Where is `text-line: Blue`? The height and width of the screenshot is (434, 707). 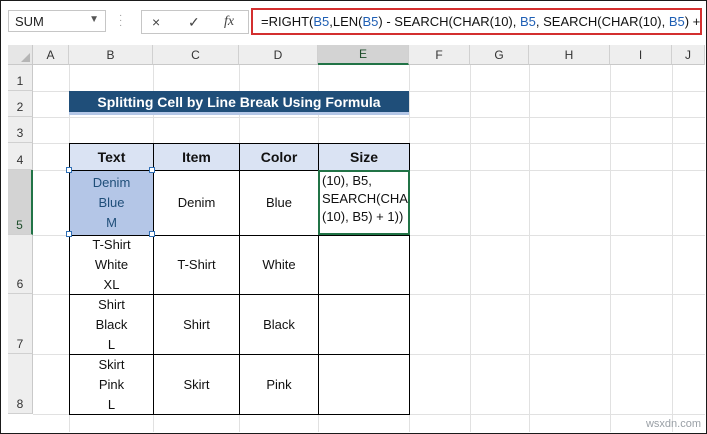
text-line: Blue is located at coordinates (111, 202).